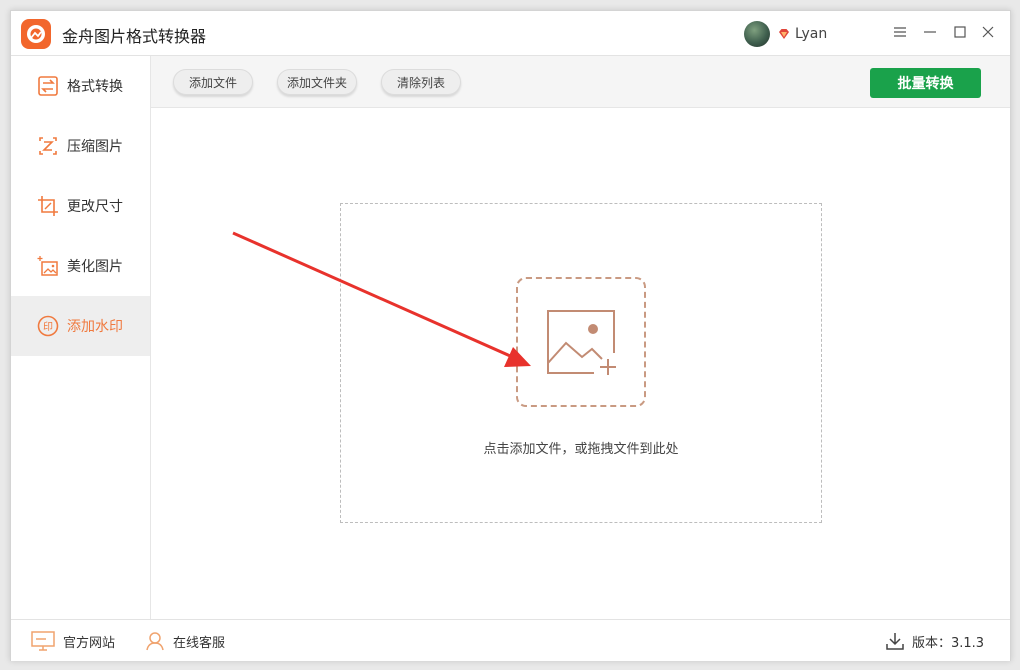 This screenshot has width=1020, height=670. I want to click on title-bar: 金舟图片格式转换器 Lyan, so click(510, 33).